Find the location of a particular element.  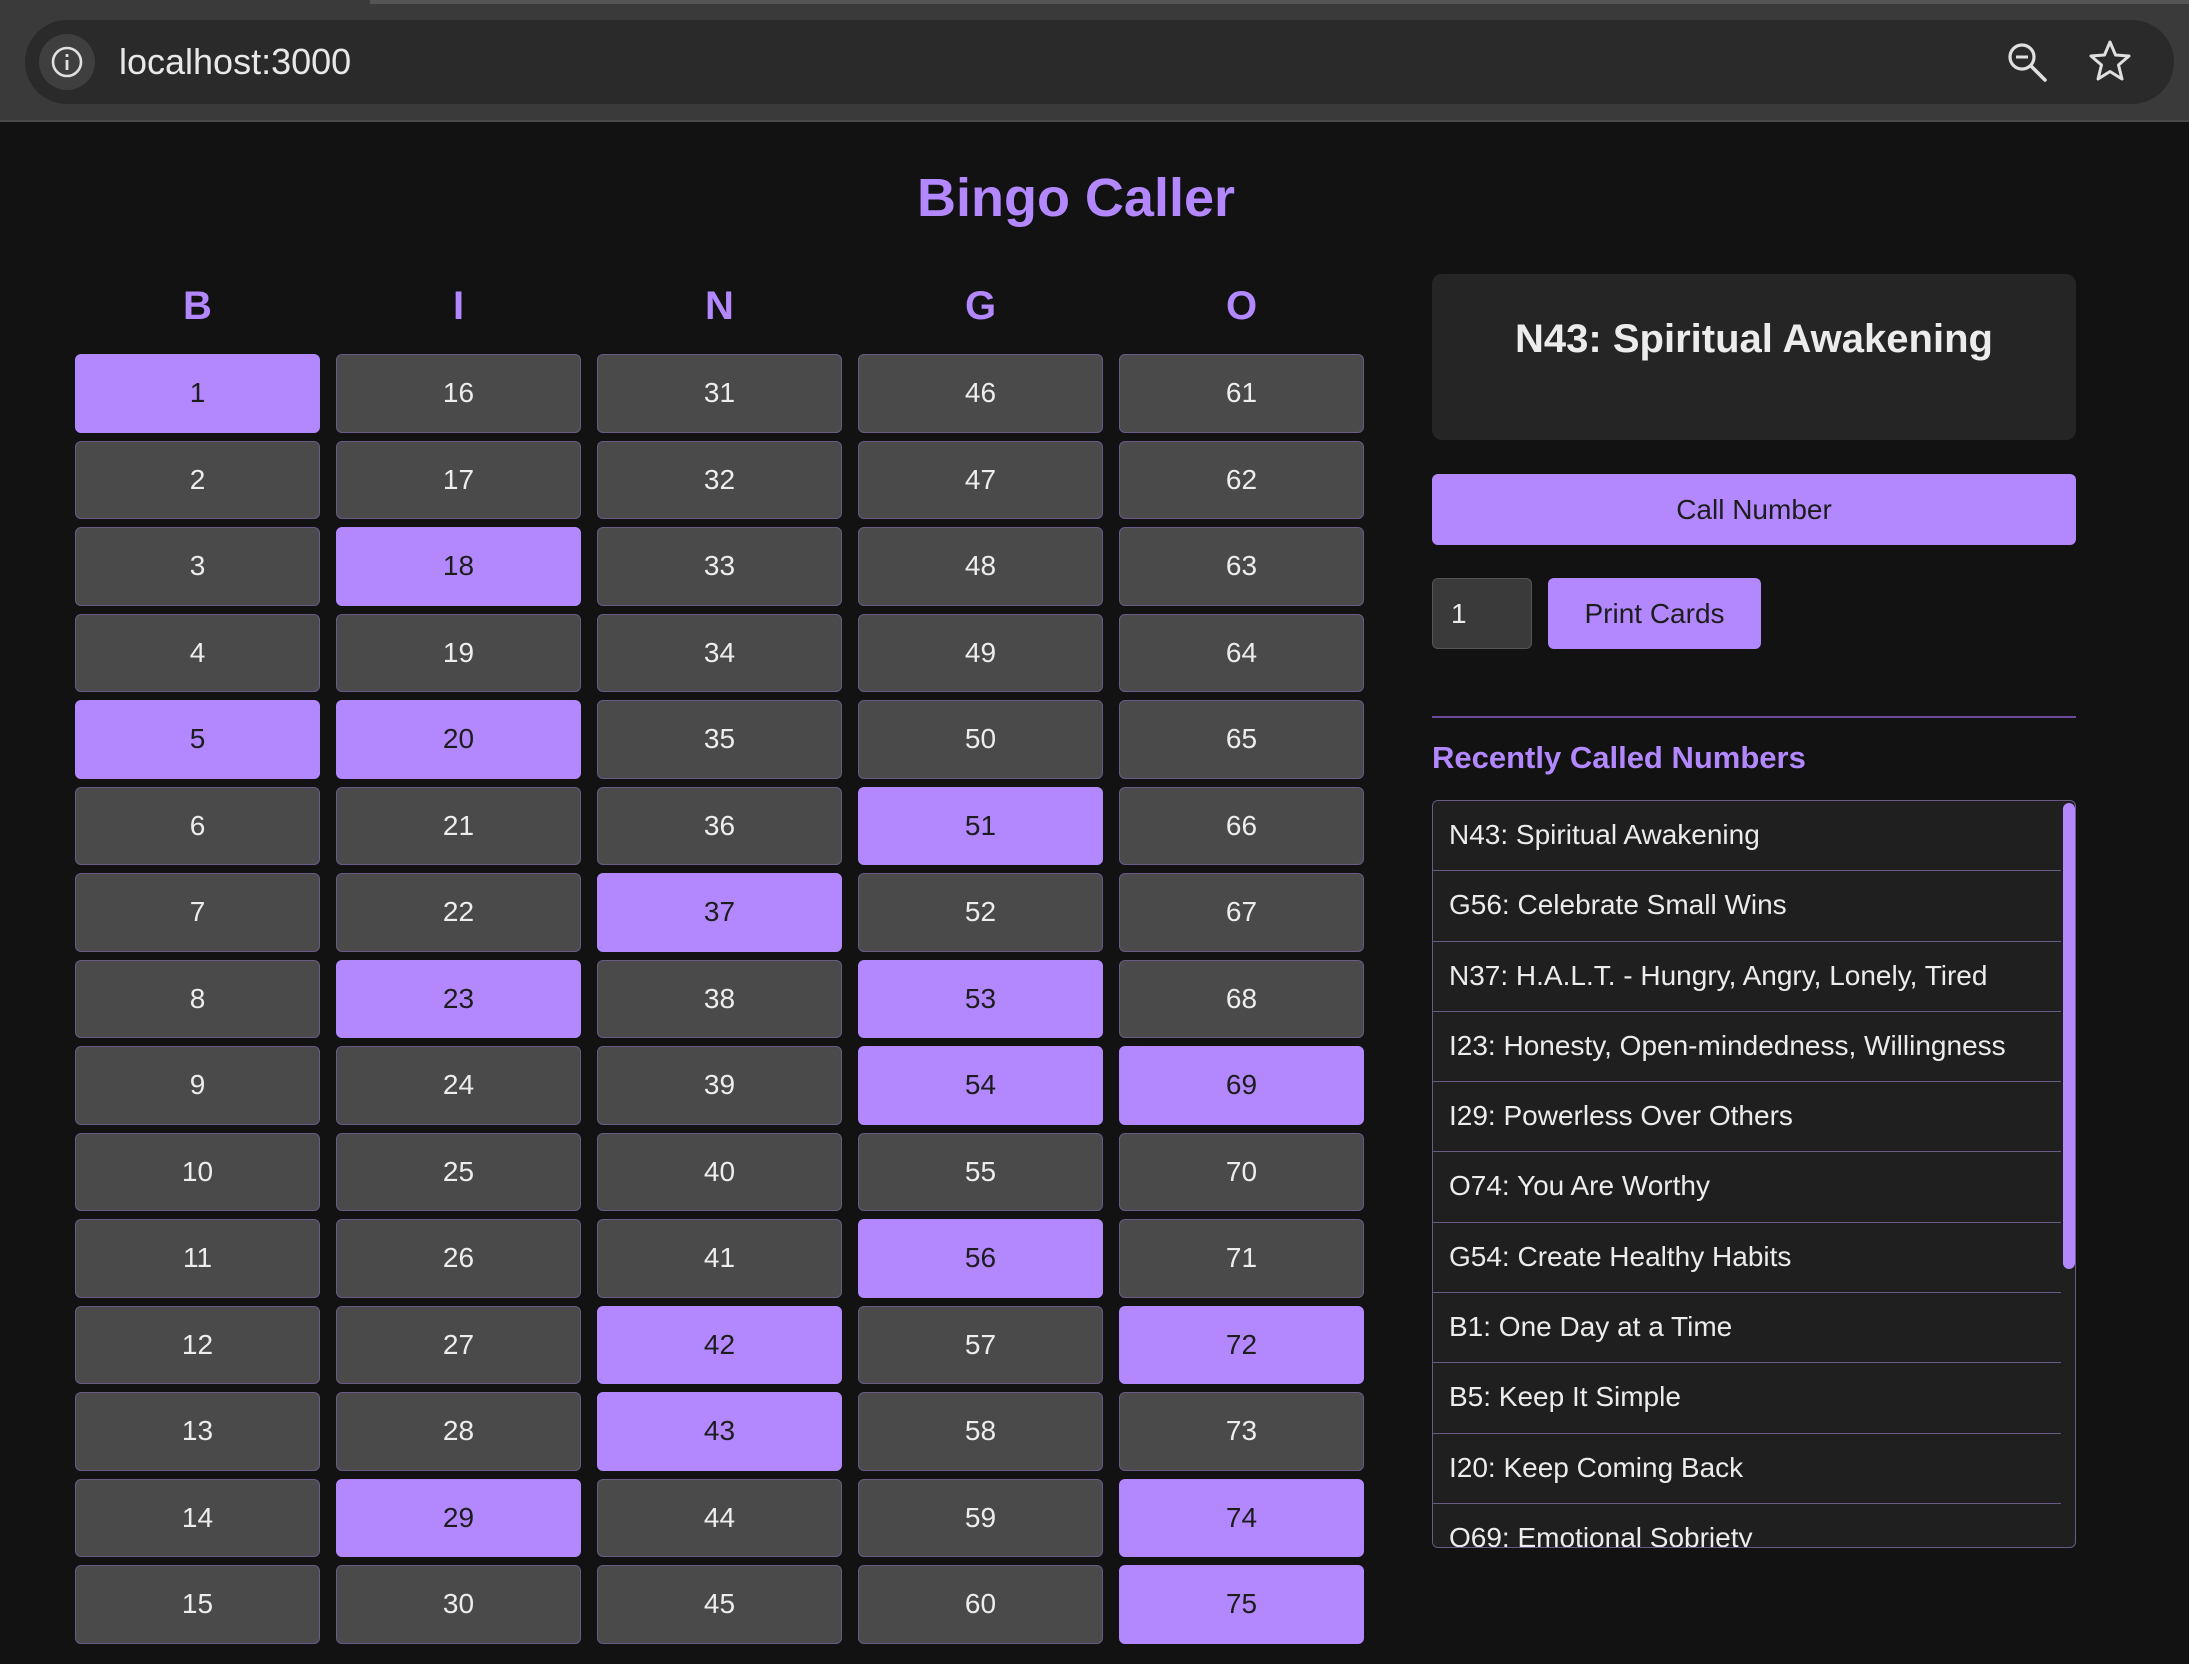

bingo-cell: 66 is located at coordinates (1241, 825).